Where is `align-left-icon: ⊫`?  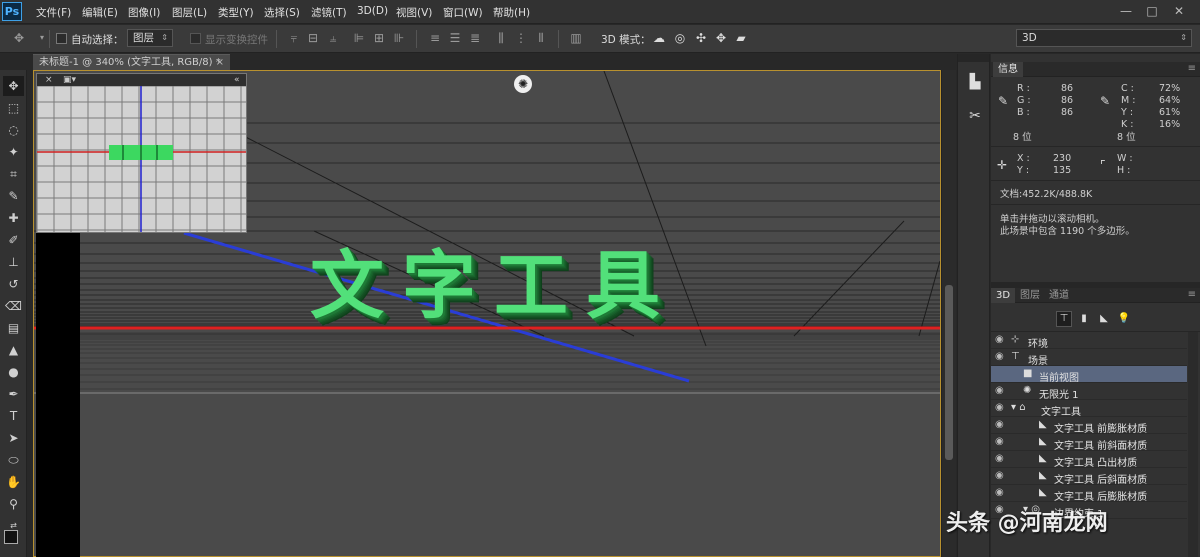
align-left-icon: ⊫ is located at coordinates (359, 38).